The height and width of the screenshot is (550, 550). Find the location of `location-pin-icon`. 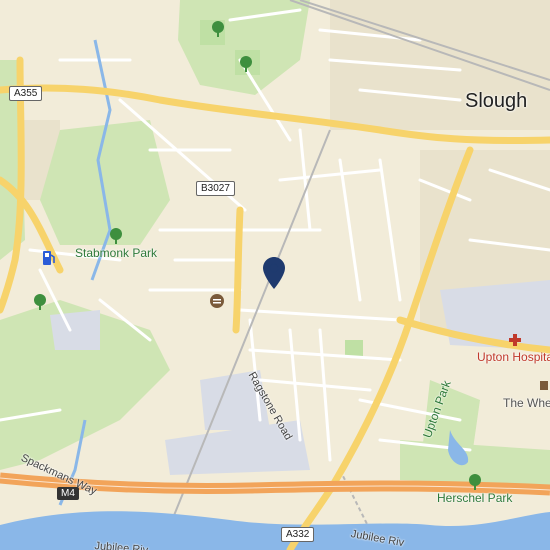

location-pin-icon is located at coordinates (274, 273).